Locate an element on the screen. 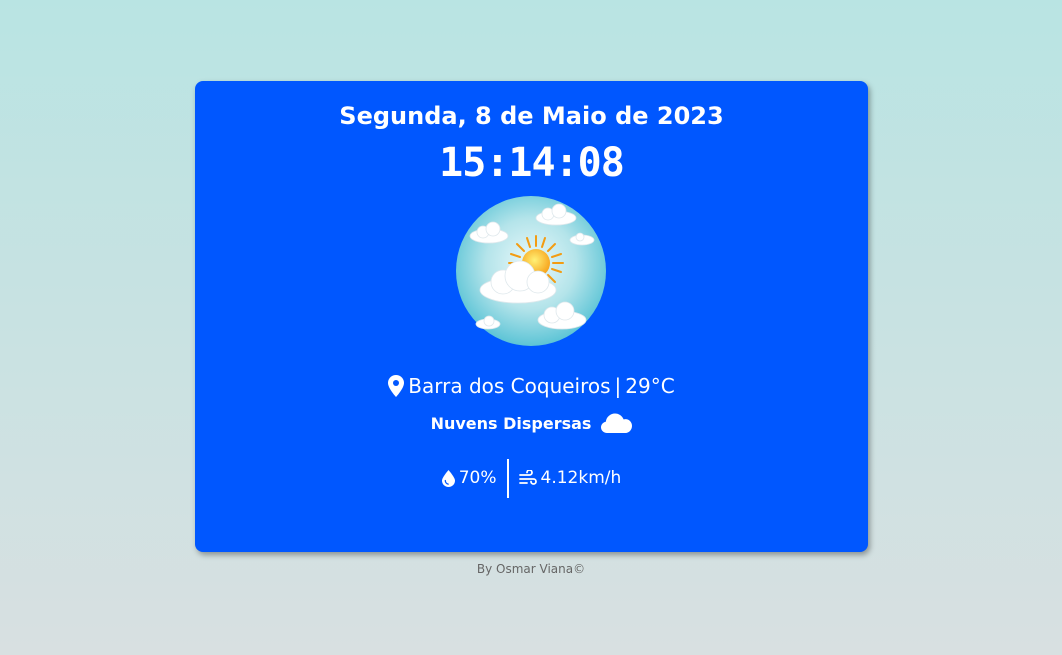 The image size is (1062, 655). map-pin-icon is located at coordinates (396, 386).